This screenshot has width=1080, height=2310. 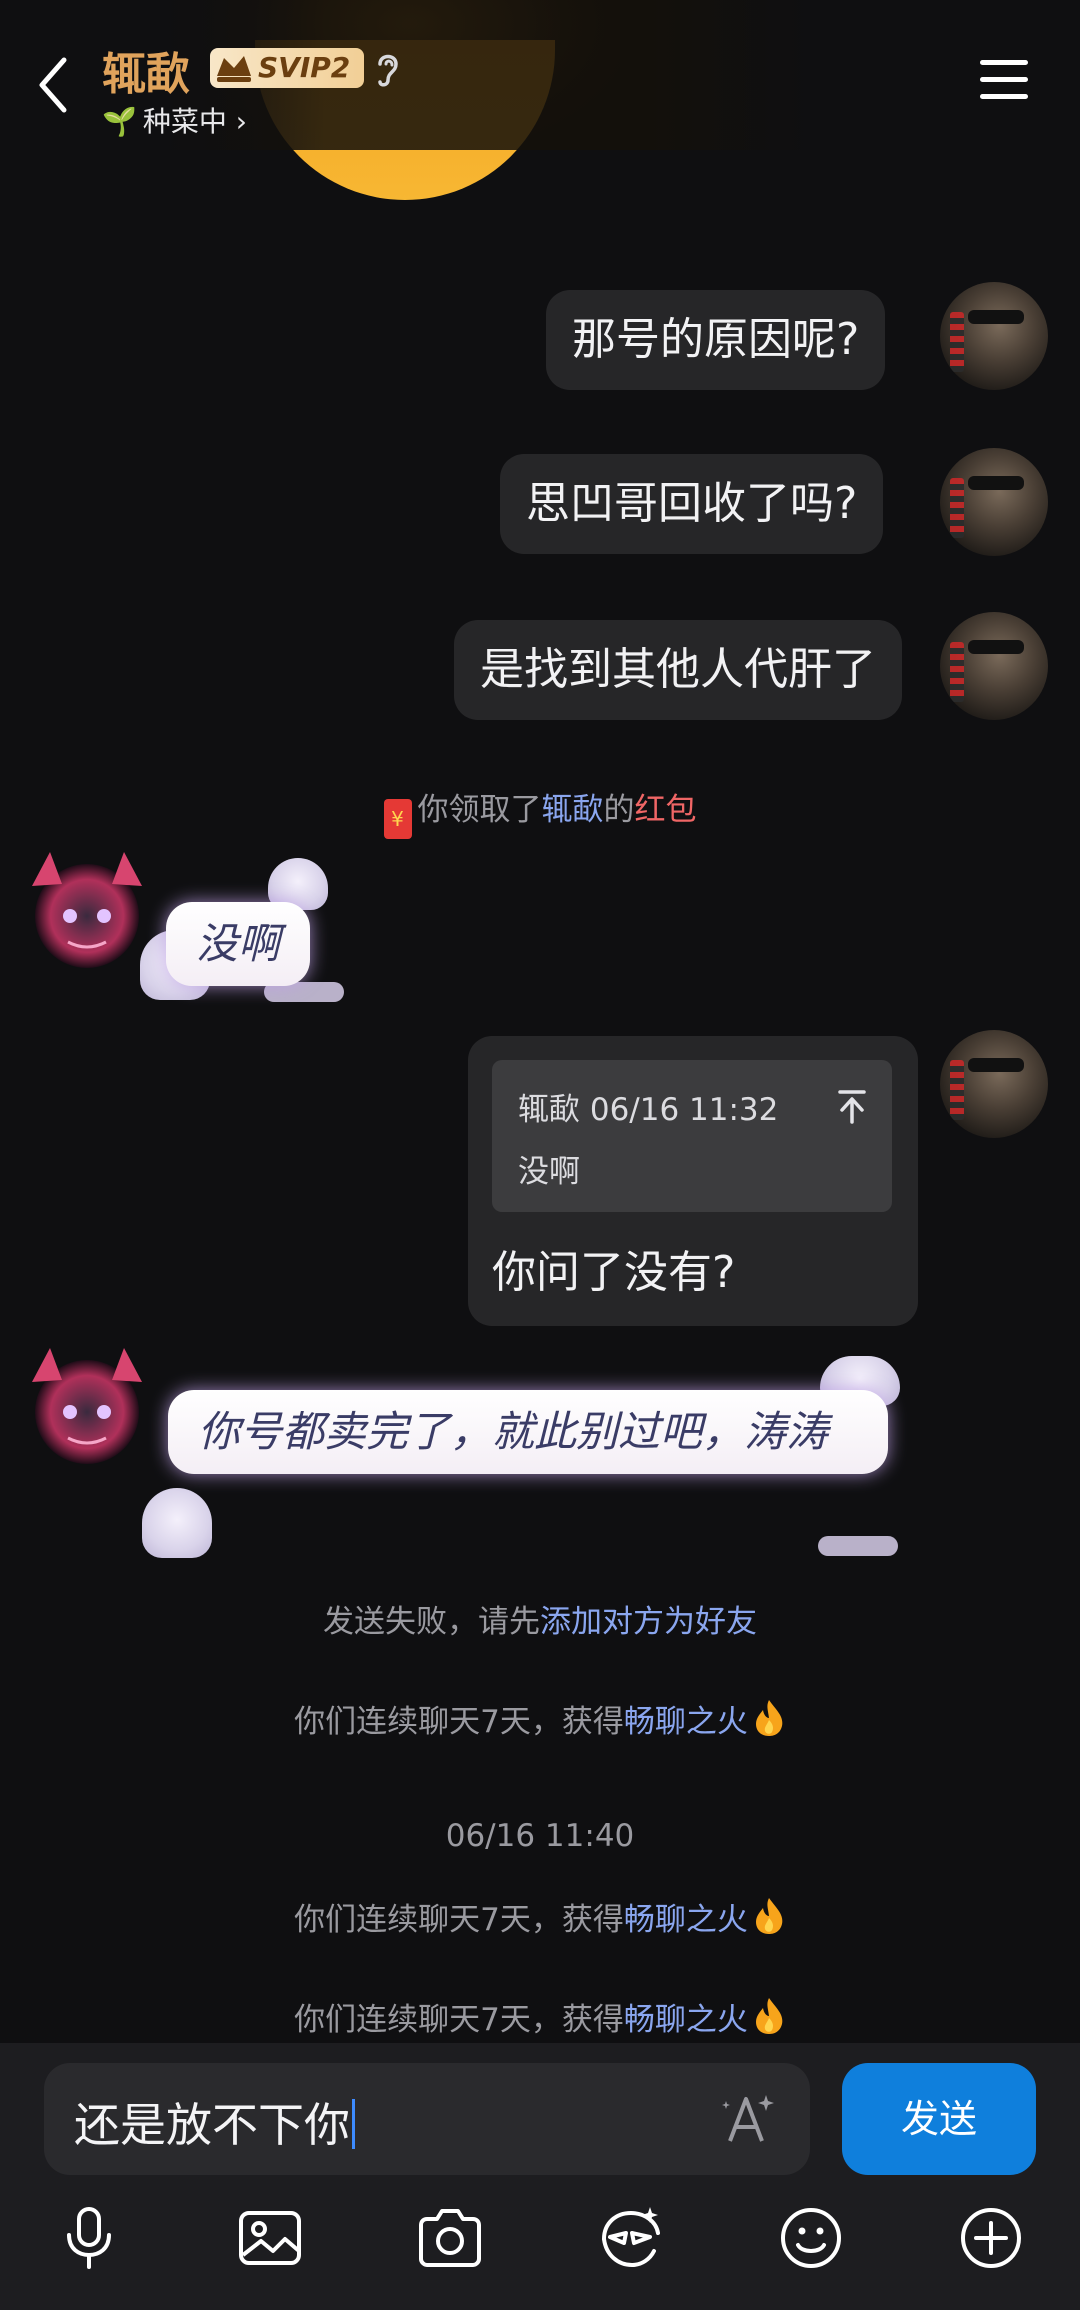 I want to click on message-bubble-sent: 那号的原因呢?, so click(x=716, y=340).